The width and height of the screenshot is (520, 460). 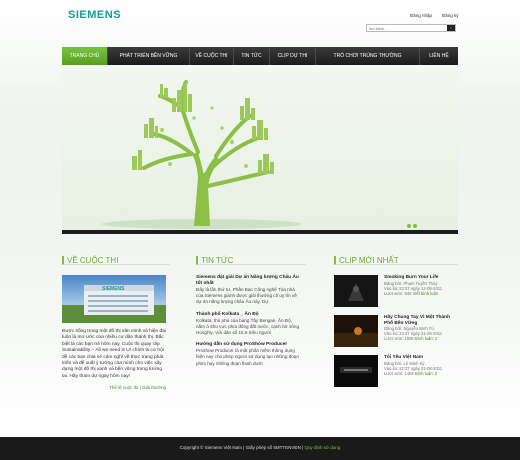 I want to click on nav-contact: LIÊN HỆ, so click(x=439, y=56).